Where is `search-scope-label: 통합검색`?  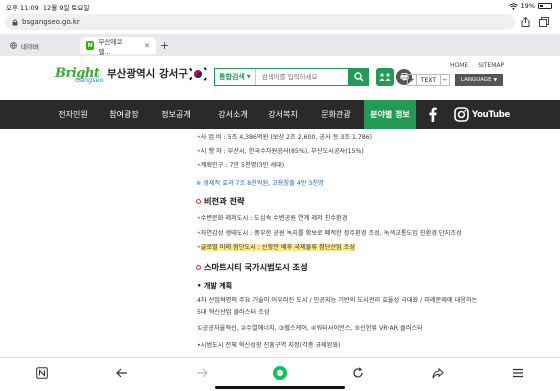 search-scope-label: 통합검색 is located at coordinates (232, 77).